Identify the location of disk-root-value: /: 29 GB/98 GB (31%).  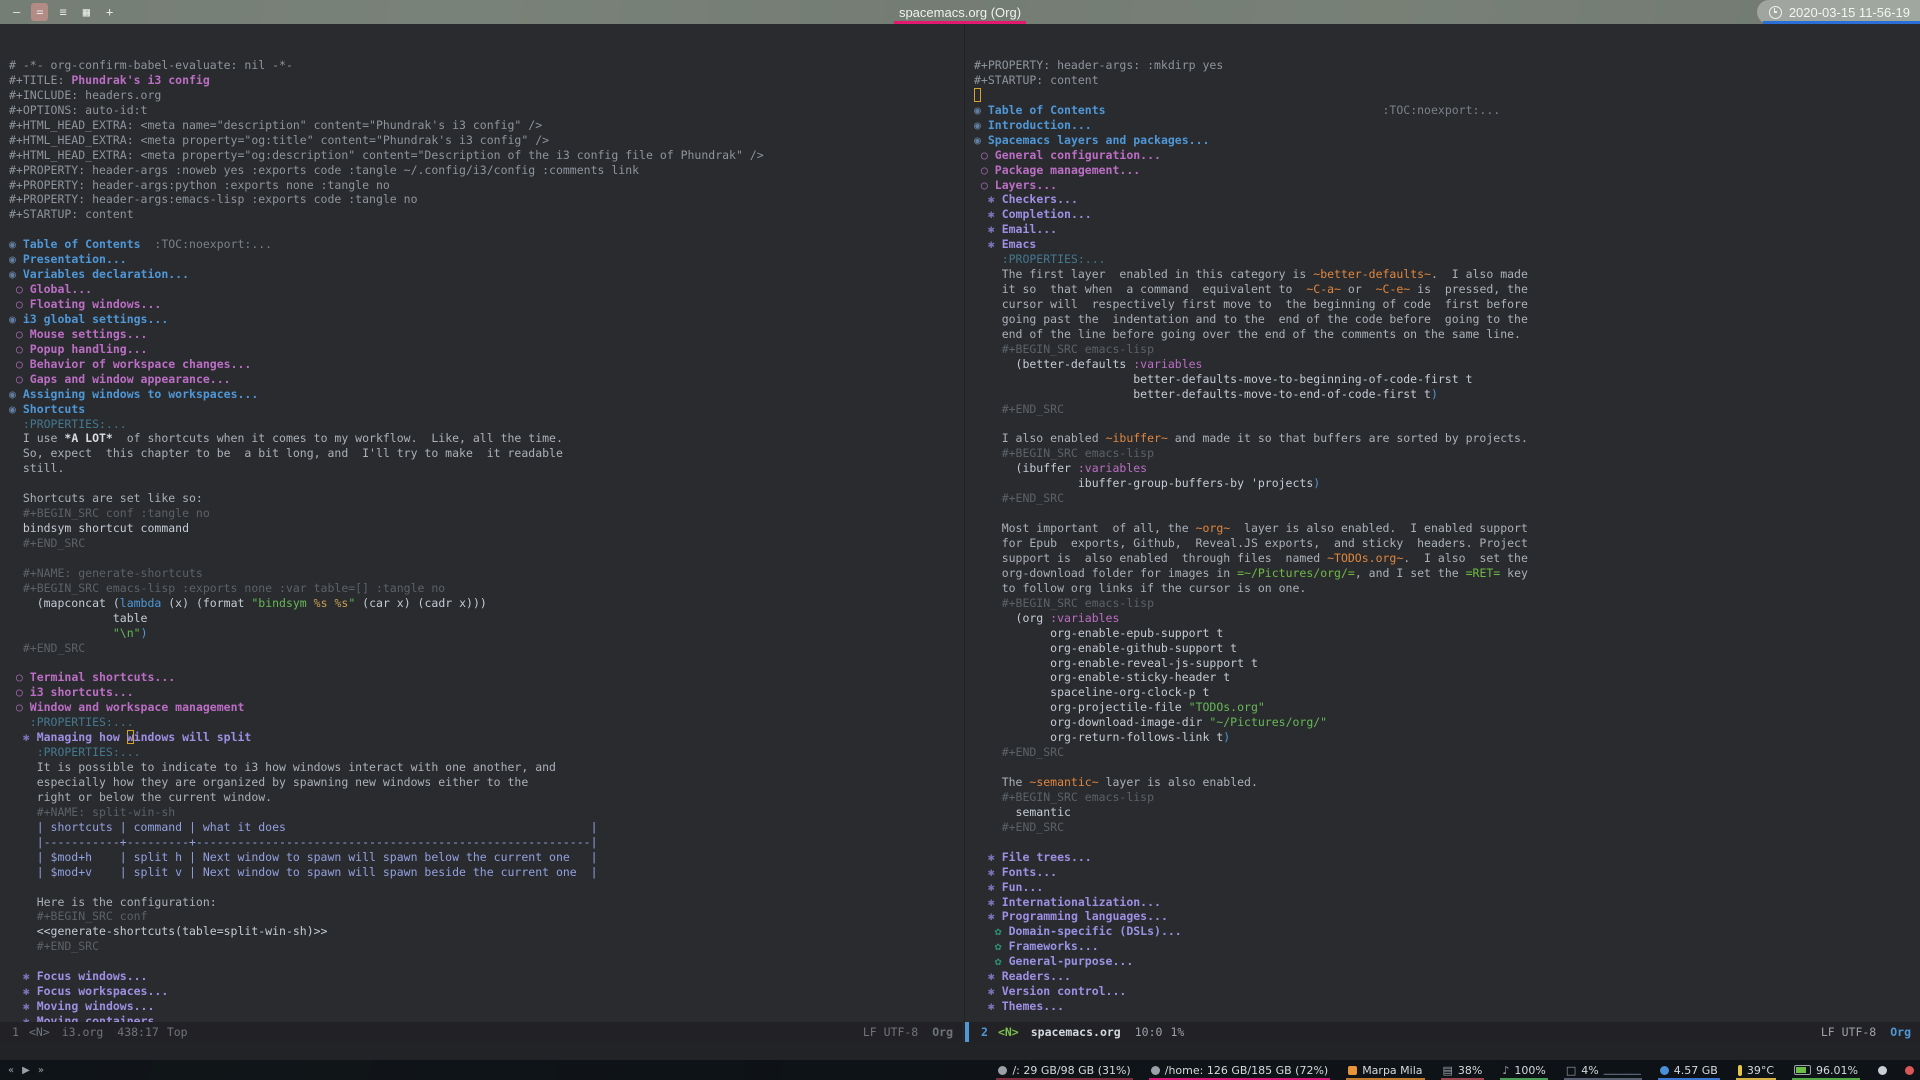
(1071, 1070).